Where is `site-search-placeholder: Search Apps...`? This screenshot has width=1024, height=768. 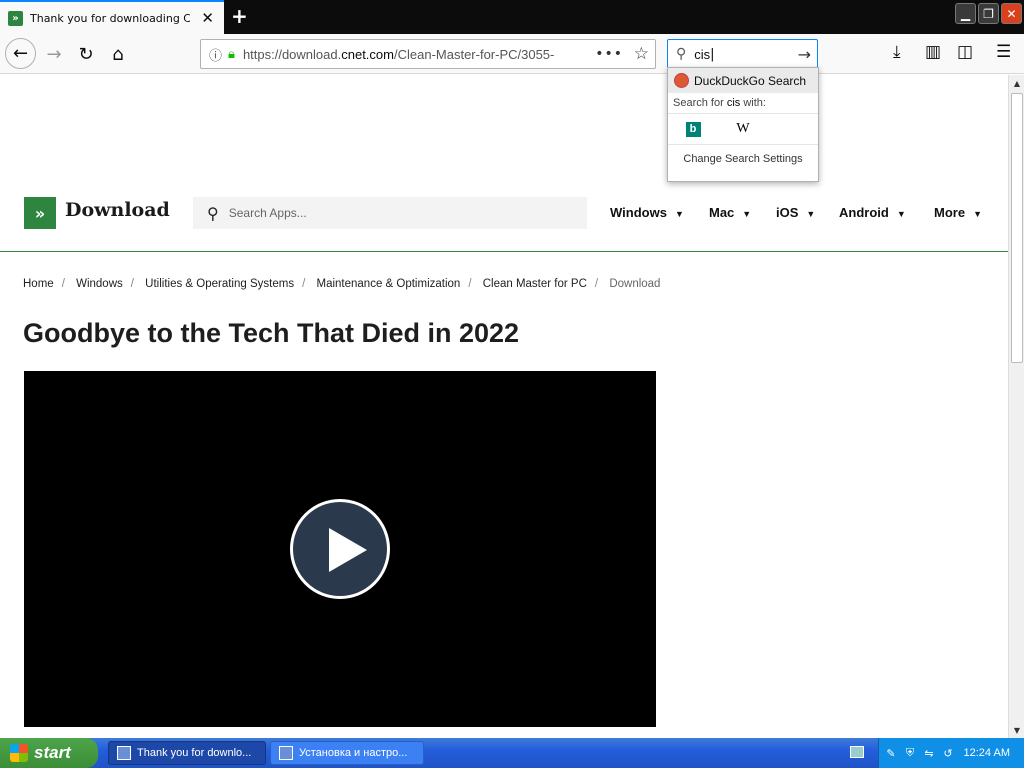
site-search-placeholder: Search Apps... is located at coordinates (267, 213).